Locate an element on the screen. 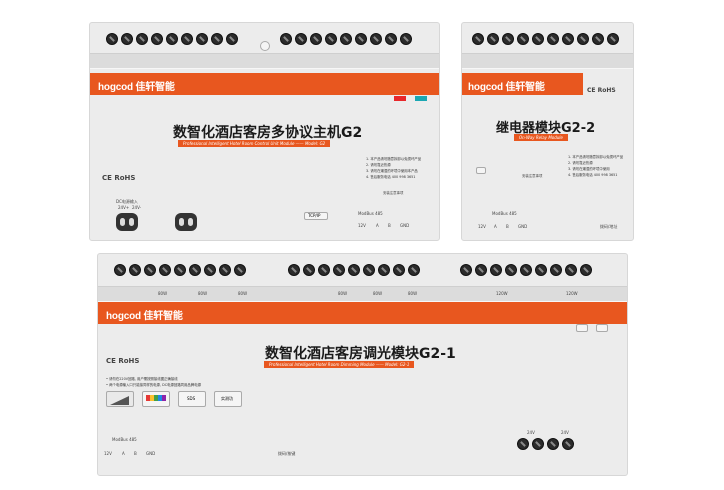 The height and width of the screenshot is (490, 724). indicator-red is located at coordinates (400, 98).